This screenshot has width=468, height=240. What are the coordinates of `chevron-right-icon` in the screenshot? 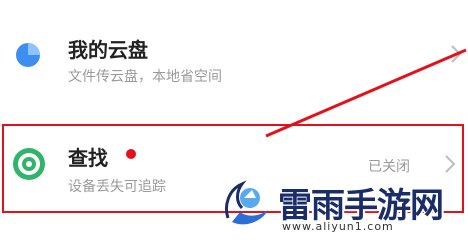 It's located at (456, 54).